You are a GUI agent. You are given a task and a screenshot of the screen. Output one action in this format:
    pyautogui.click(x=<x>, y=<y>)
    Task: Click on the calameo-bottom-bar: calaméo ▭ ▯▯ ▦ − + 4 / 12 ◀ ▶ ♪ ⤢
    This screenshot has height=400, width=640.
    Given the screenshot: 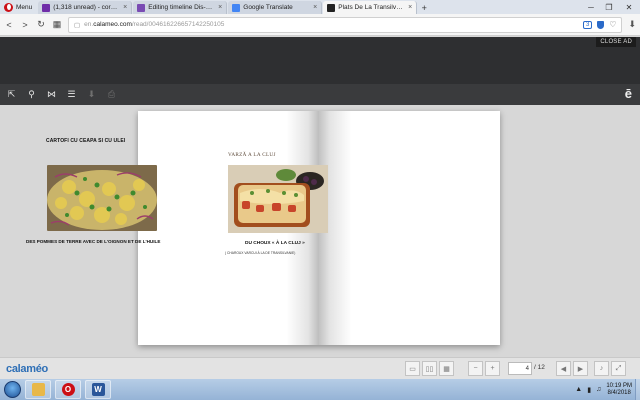 What is the action you would take?
    pyautogui.click(x=320, y=368)
    